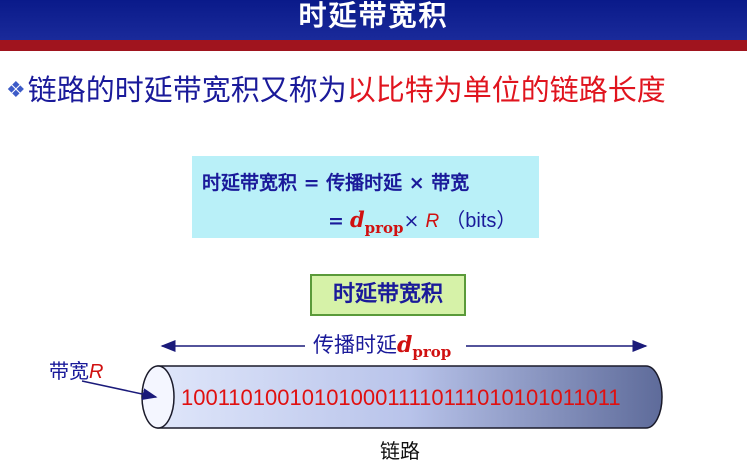 The image size is (747, 475). I want to click on link-cylinder-end, so click(158, 397).